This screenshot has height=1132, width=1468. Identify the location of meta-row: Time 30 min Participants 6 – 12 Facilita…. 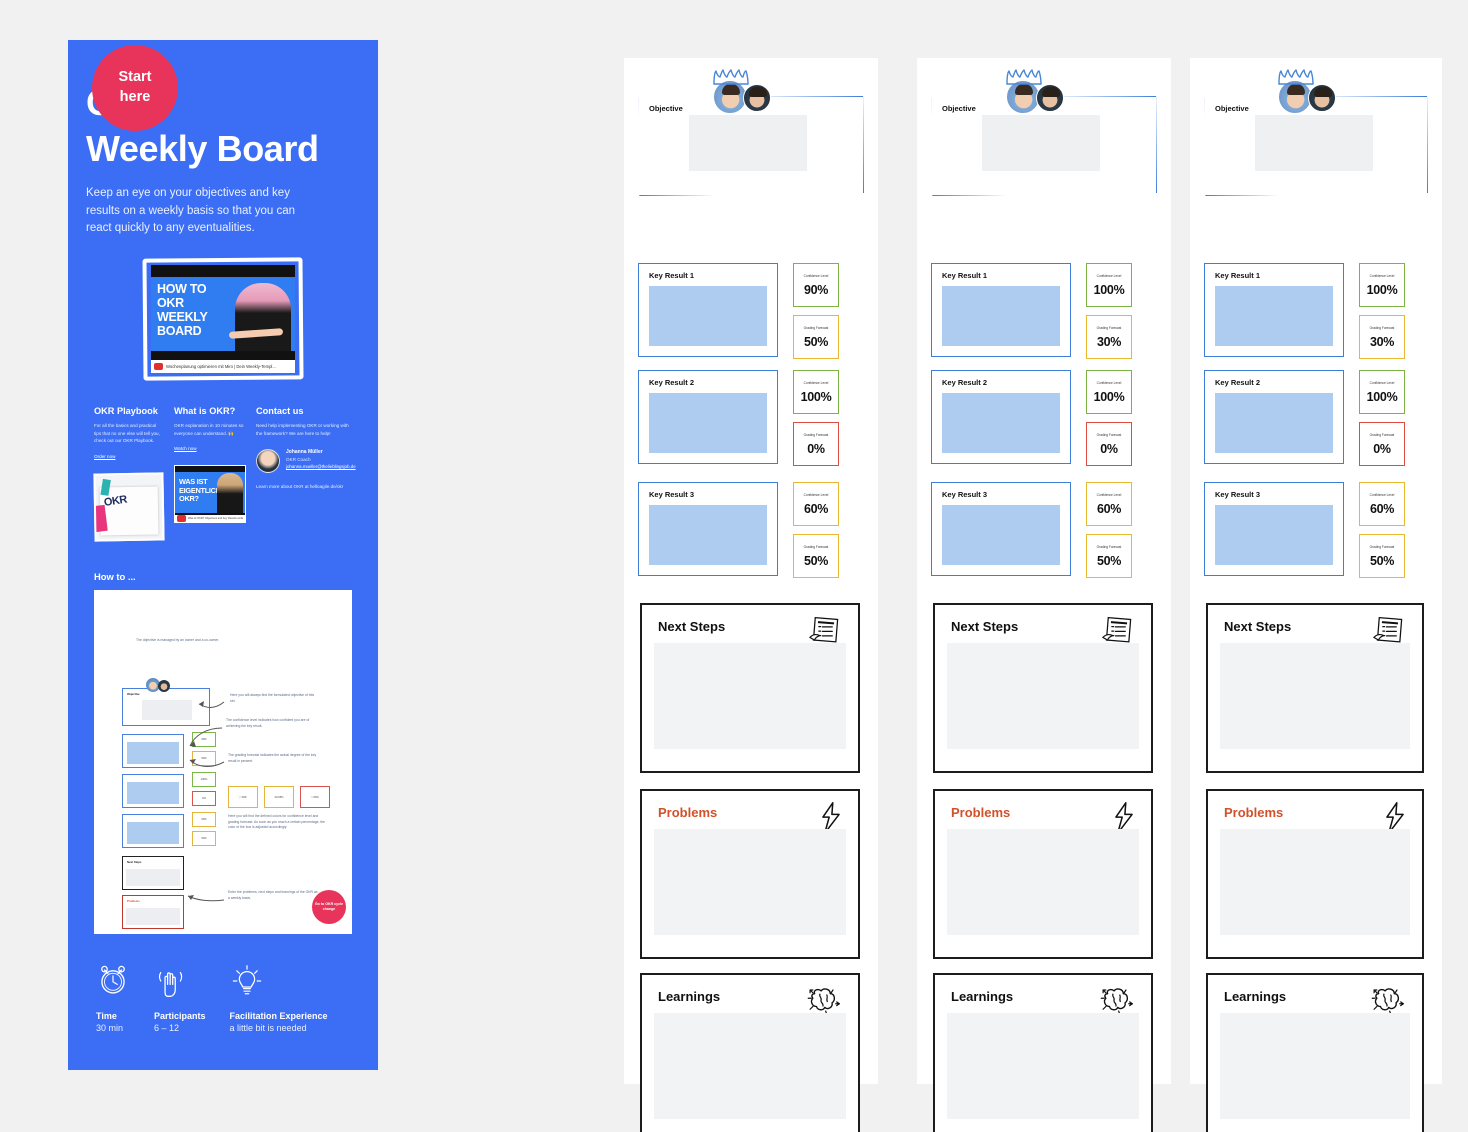
(223, 998).